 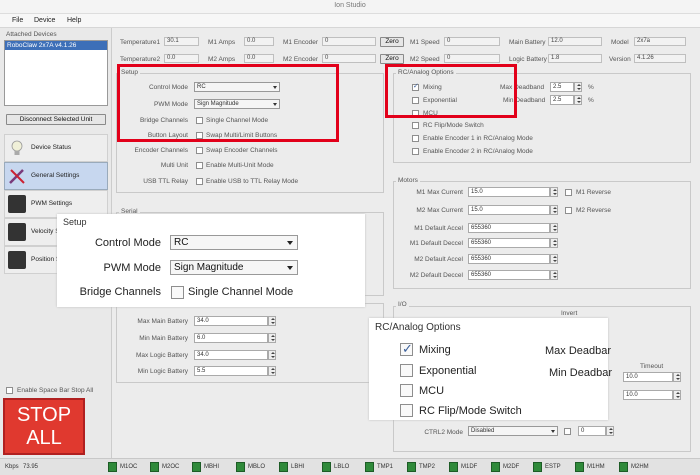 I want to click on m2-default-accel-input: 655360, so click(x=513, y=259).